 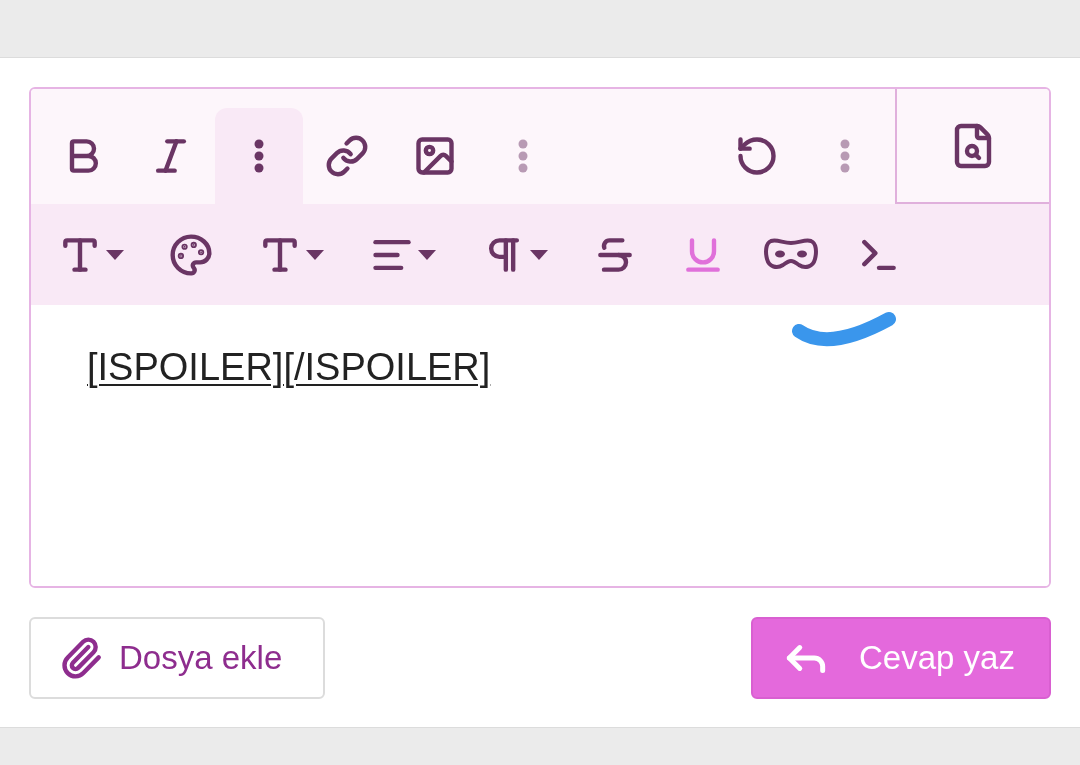 I want to click on image-icon, so click(x=435, y=156).